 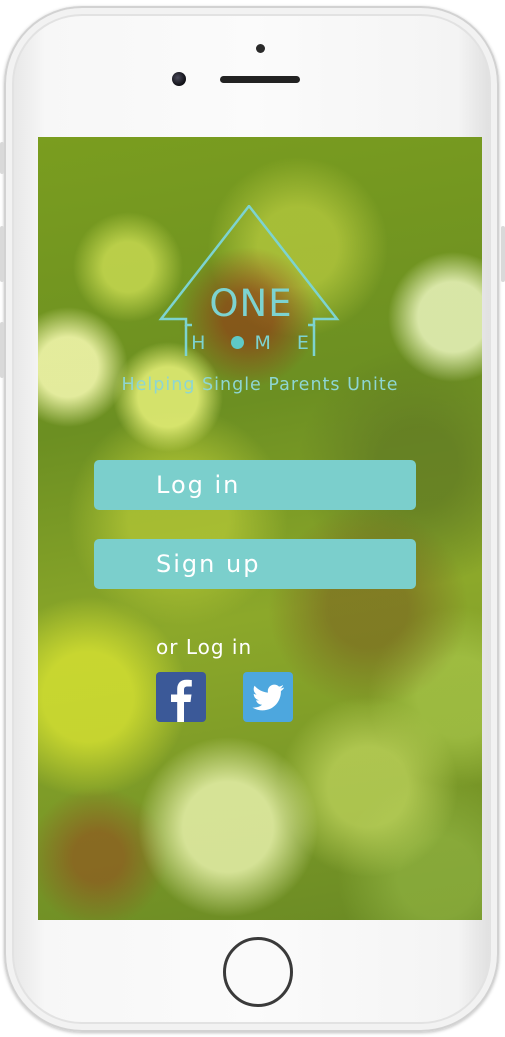 What do you see at coordinates (251, 343) in the screenshot?
I see `logo-subtitle: H M E` at bounding box center [251, 343].